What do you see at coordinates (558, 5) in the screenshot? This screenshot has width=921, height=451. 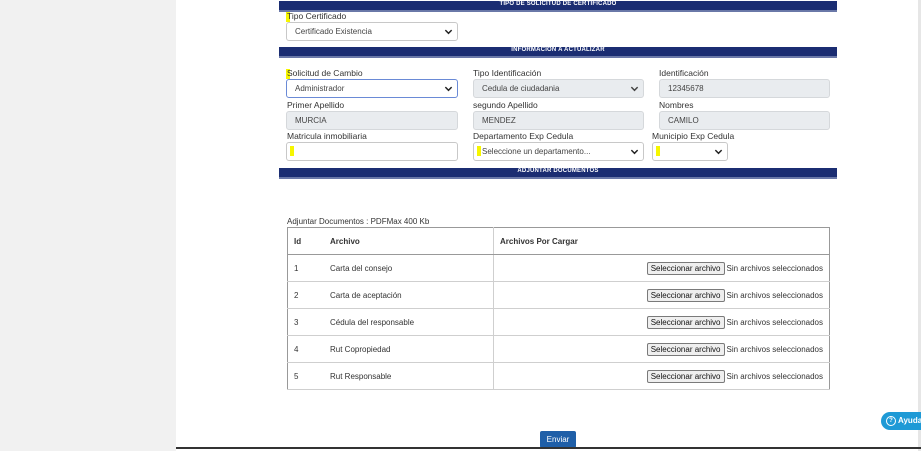 I see `section-bar-tipo-solicitud: TIPO DE SOLICITUD DE CERTIFICADO` at bounding box center [558, 5].